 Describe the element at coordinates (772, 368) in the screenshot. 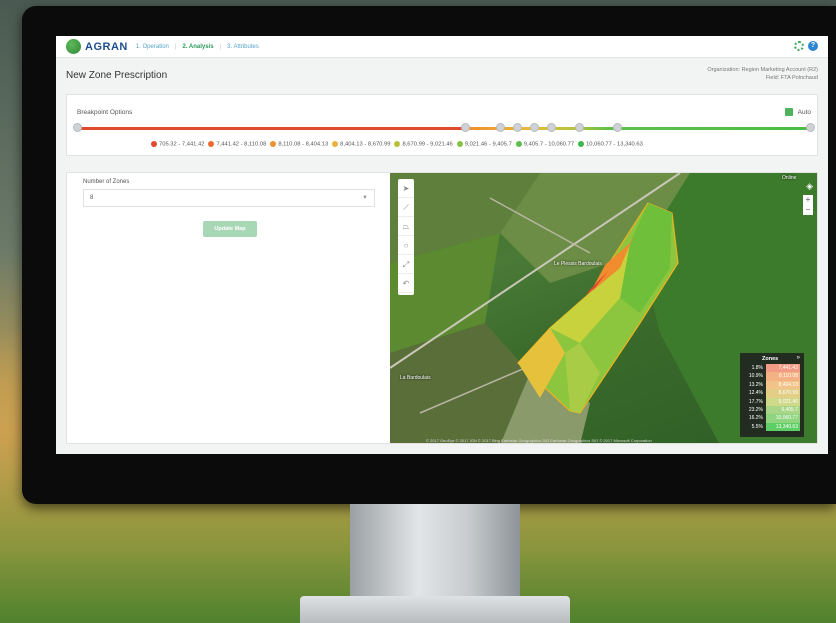

I see `zone-row: 1.8% 7,441.42` at that location.